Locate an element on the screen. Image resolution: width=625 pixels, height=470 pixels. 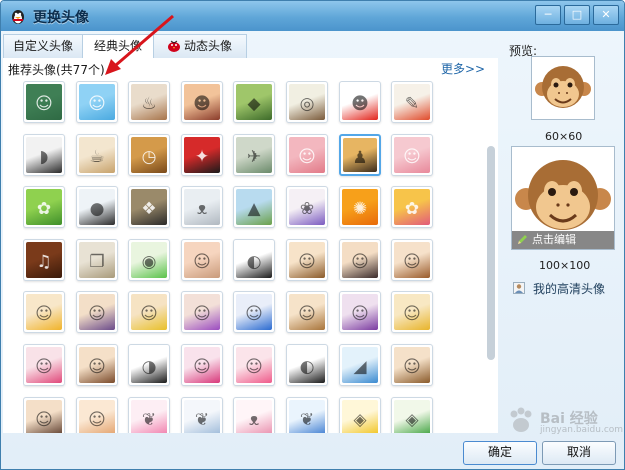
anime-brown-icon: ☺ is located at coordinates (307, 314).